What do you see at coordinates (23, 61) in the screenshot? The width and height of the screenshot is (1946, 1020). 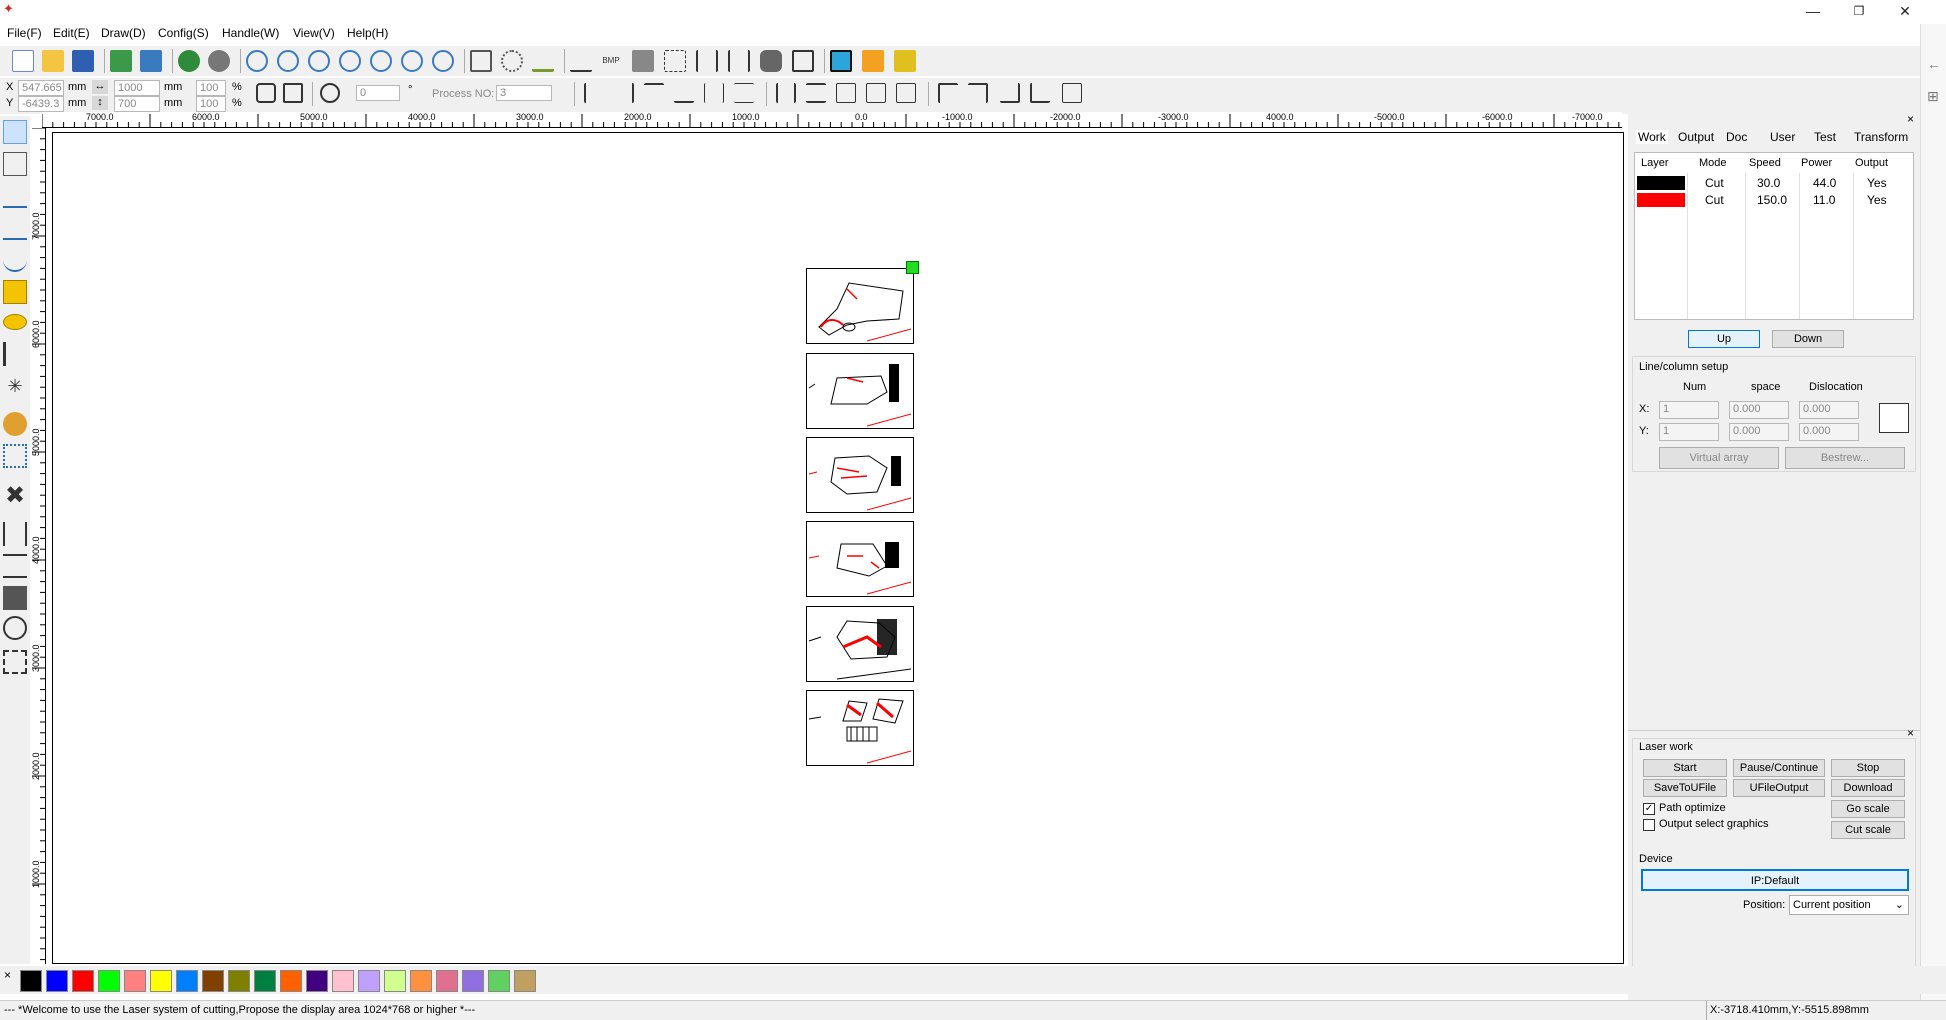 I see `new-file-icon` at bounding box center [23, 61].